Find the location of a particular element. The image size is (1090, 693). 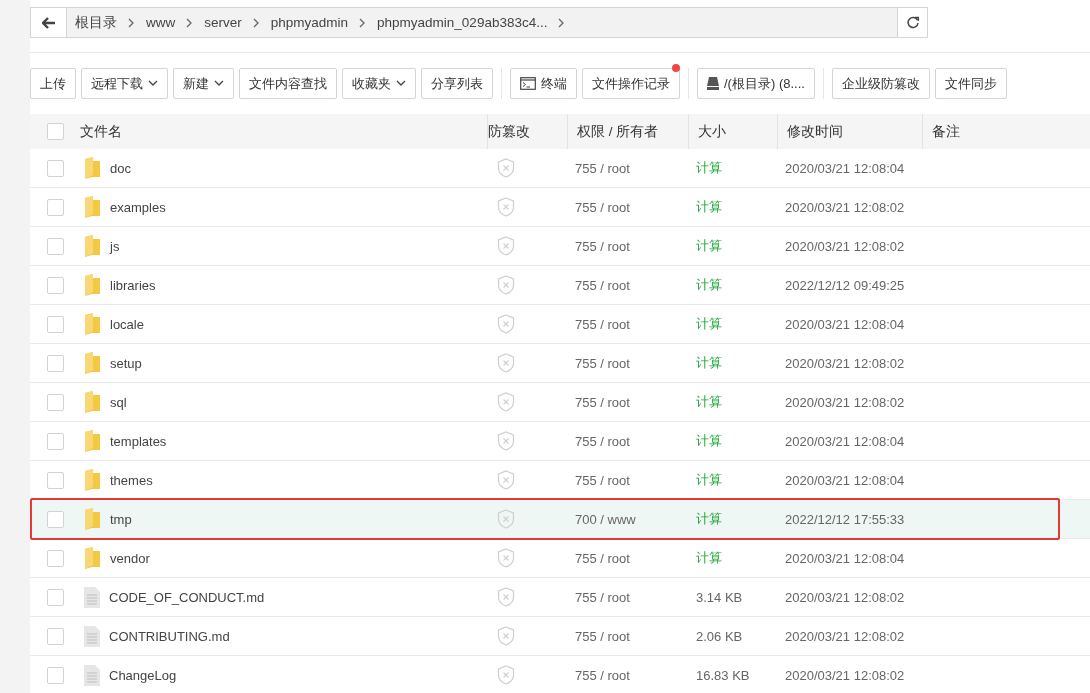

toolbar-button: 企业级防篡改 is located at coordinates (880, 83).